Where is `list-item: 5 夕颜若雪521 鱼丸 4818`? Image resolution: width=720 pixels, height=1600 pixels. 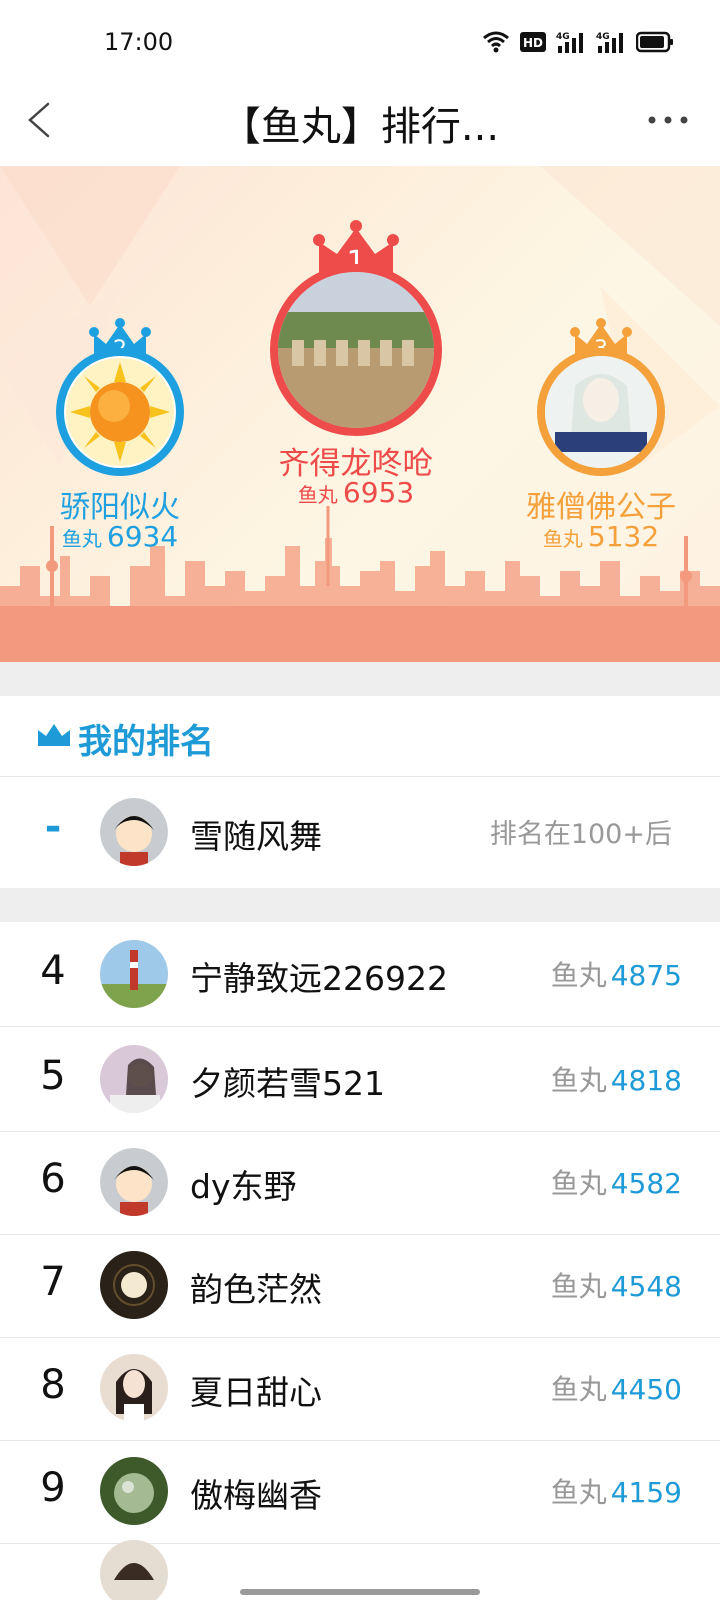 list-item: 5 夕颜若雪521 鱼丸 4818 is located at coordinates (360, 1079).